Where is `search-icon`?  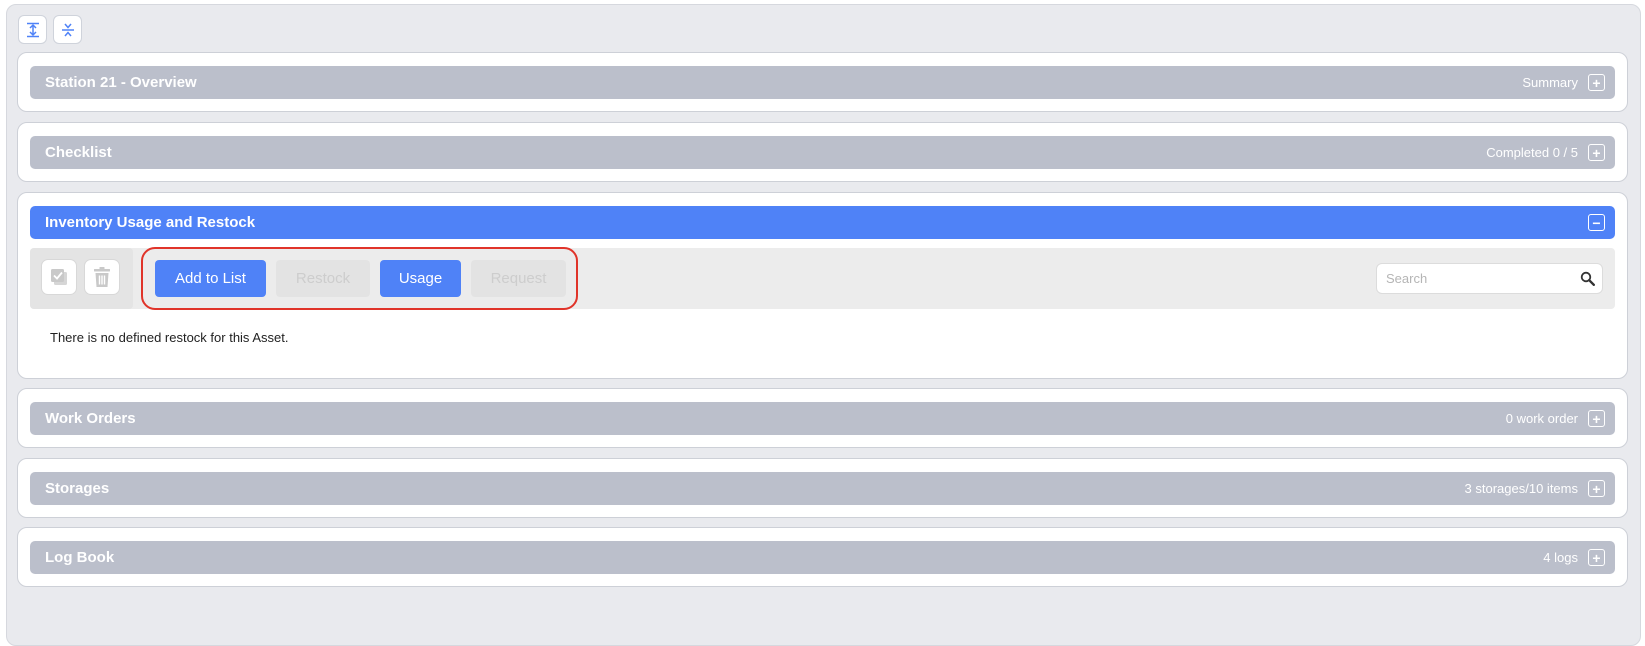 search-icon is located at coordinates (1587, 278).